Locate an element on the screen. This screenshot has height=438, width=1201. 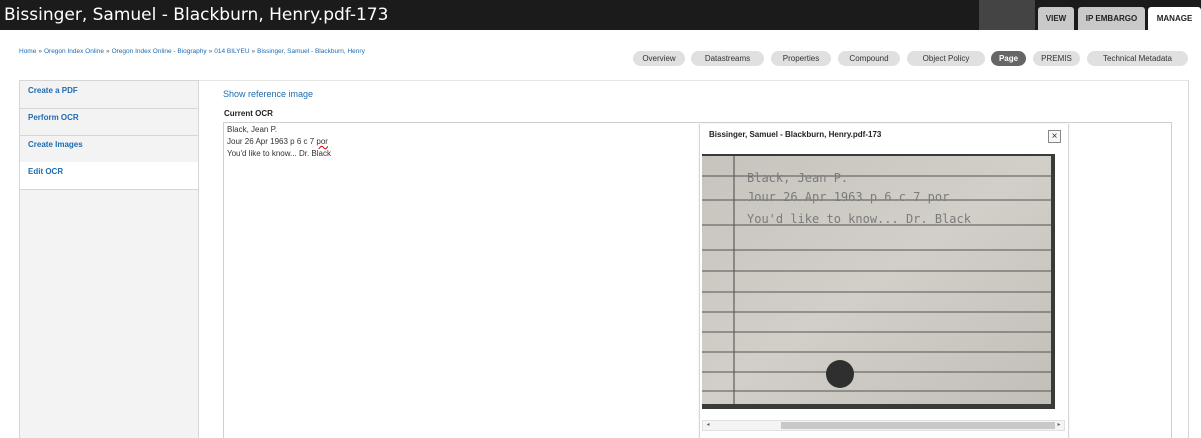
breadcrumb-object: Bissinger, Samuel - Blackburn, Henry is located at coordinates (311, 51).